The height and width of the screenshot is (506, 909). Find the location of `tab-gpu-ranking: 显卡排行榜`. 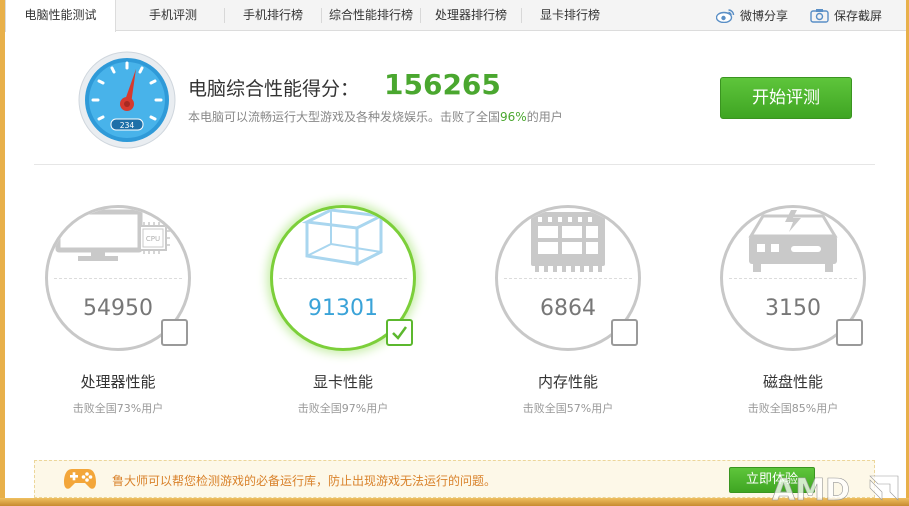

tab-gpu-ranking: 显卡排行榜 is located at coordinates (570, 15).